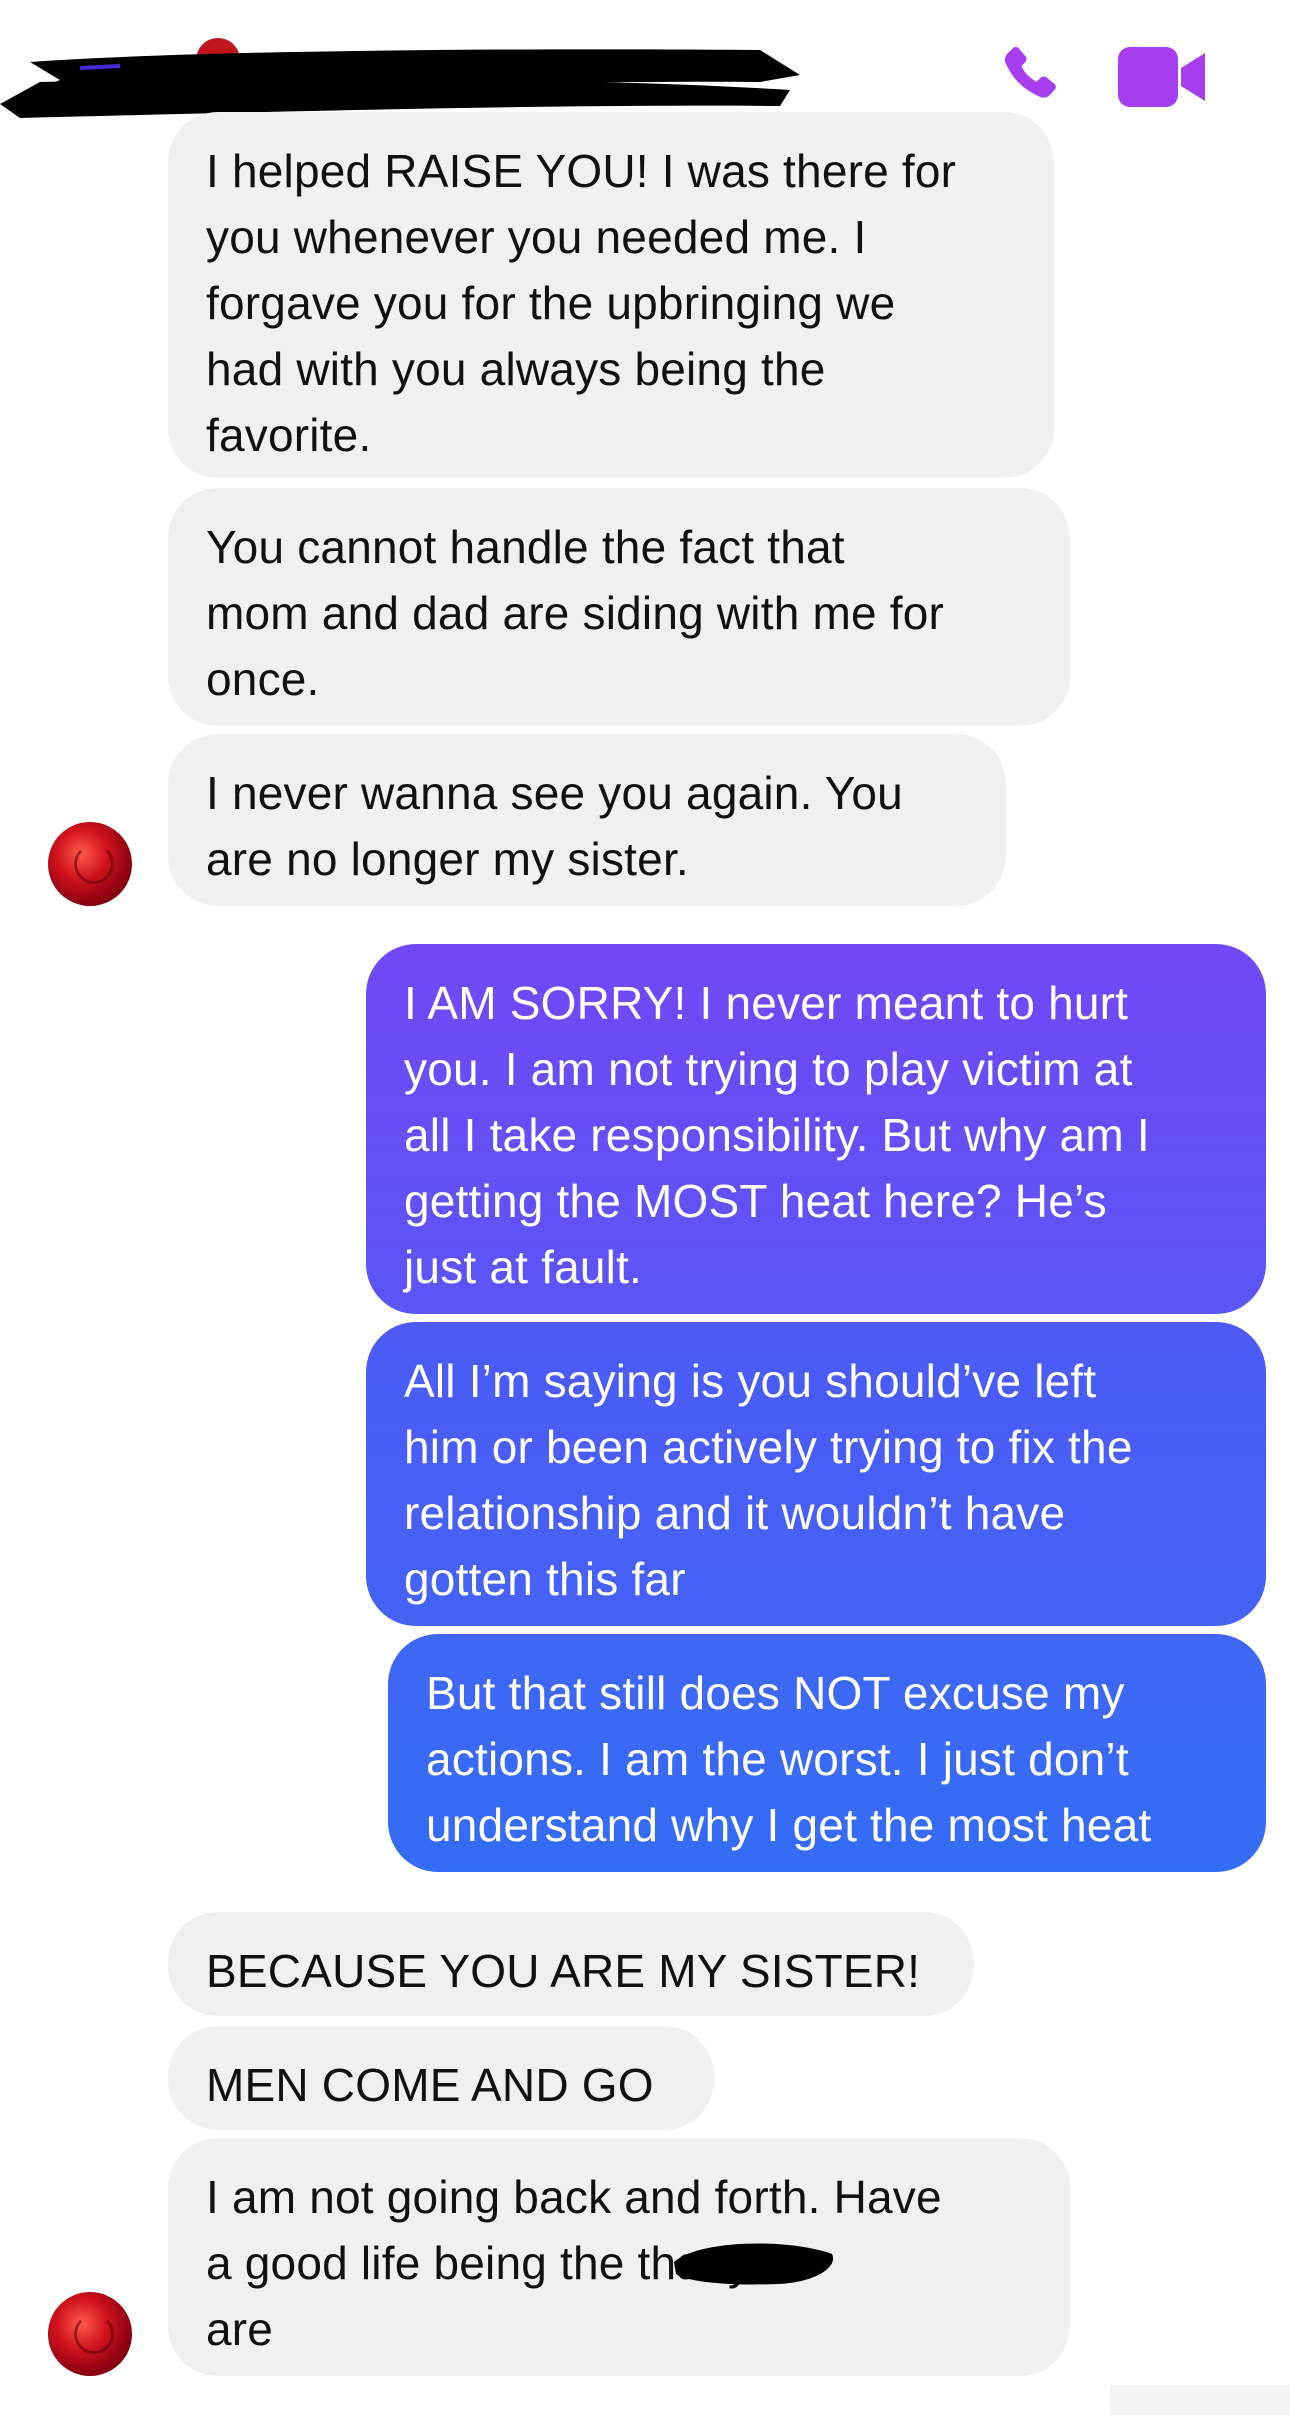 This screenshot has height=2415, width=1290. What do you see at coordinates (441, 2078) in the screenshot?
I see `incoming-message-bubble: MEN COME AND GO` at bounding box center [441, 2078].